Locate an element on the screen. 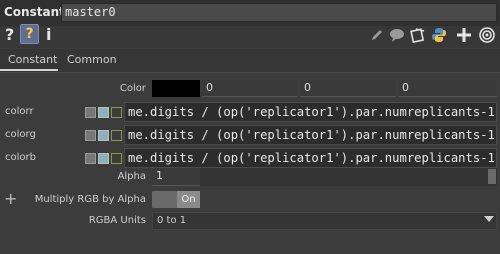 The image size is (500, 254). comment-icon is located at coordinates (397, 35).